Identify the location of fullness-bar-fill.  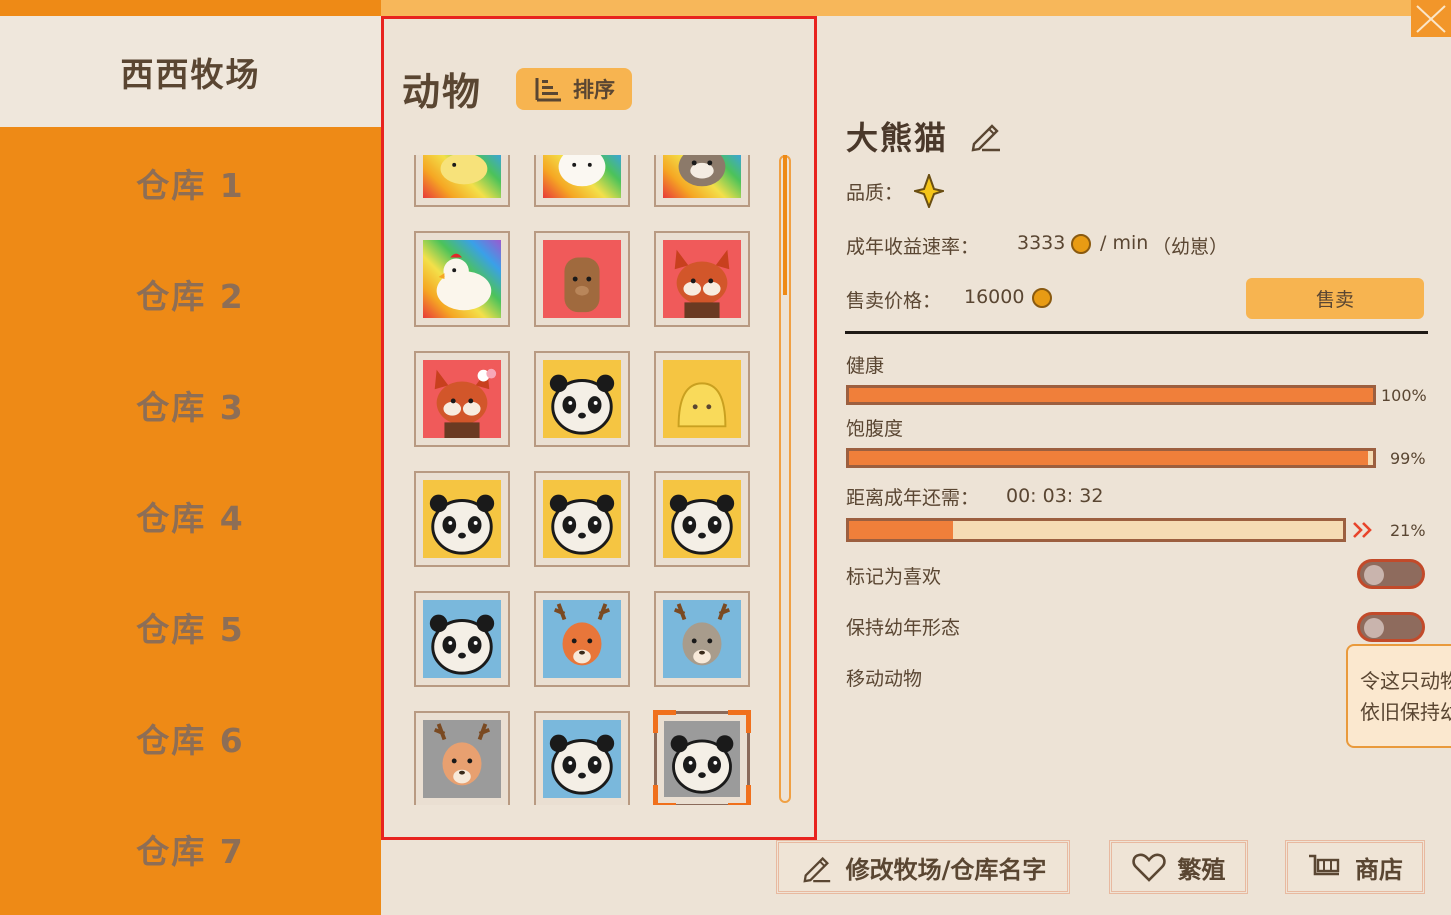
(1108, 458).